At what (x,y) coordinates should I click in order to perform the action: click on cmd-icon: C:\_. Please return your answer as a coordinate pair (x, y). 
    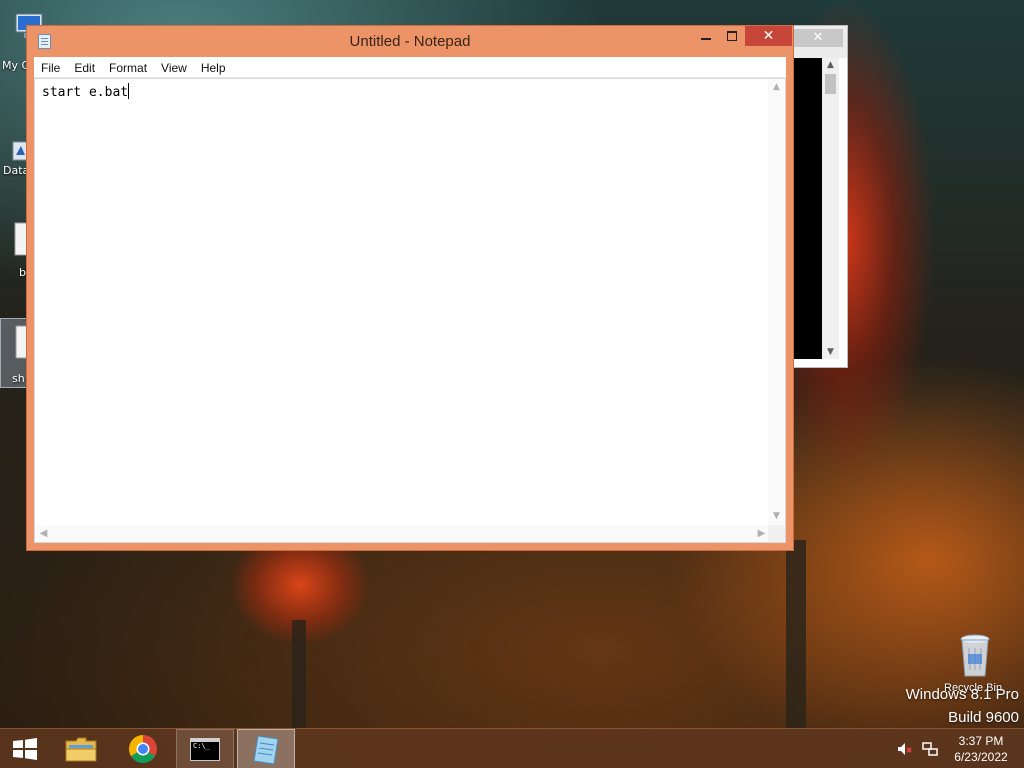
    Looking at the image, I should click on (205, 749).